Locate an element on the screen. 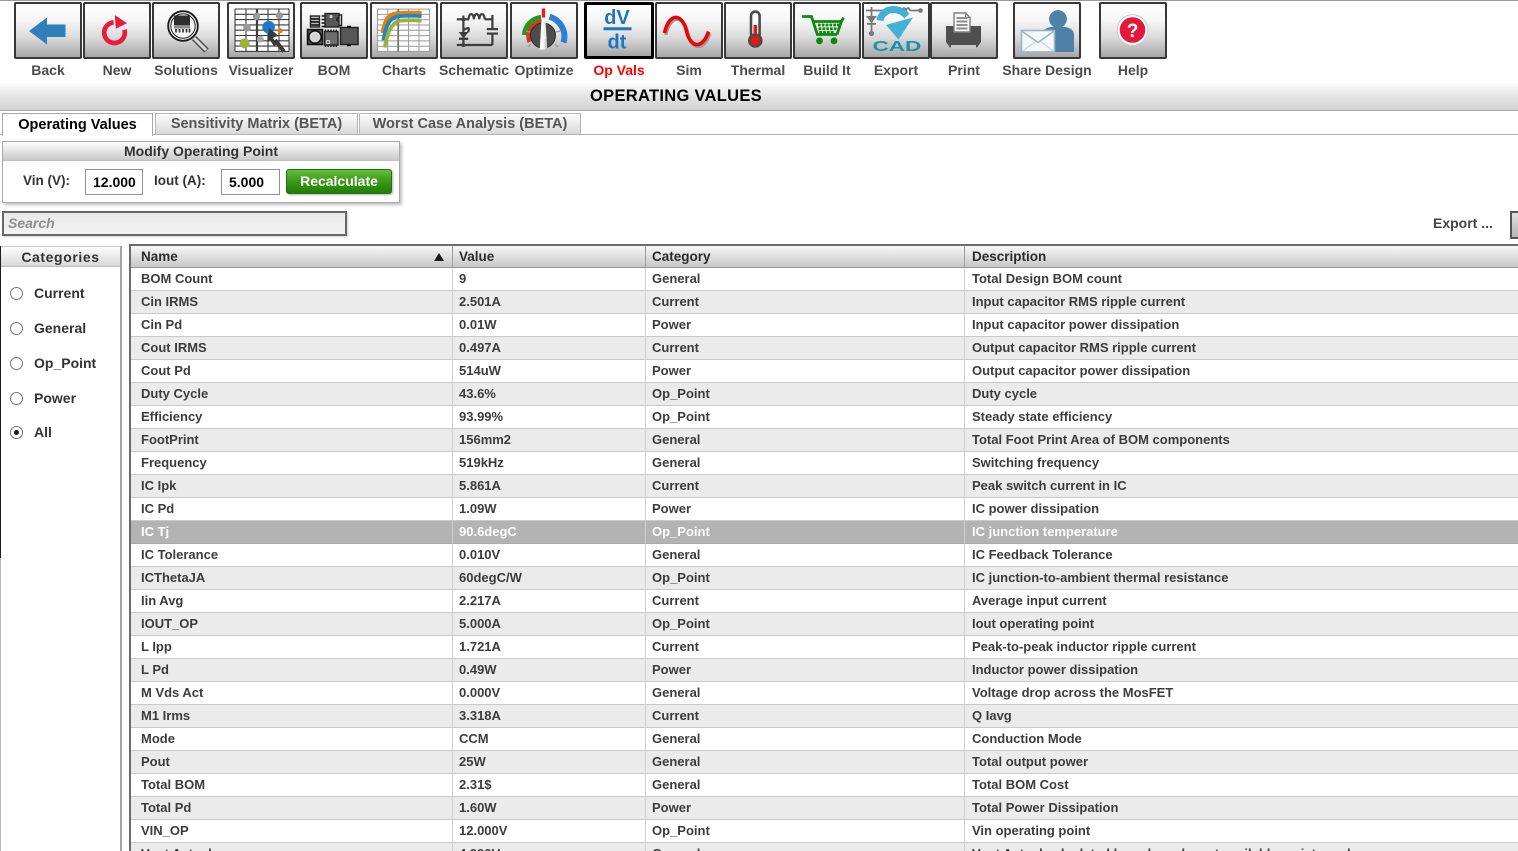 The image size is (1518, 851). svg-text: dV is located at coordinates (617, 18).